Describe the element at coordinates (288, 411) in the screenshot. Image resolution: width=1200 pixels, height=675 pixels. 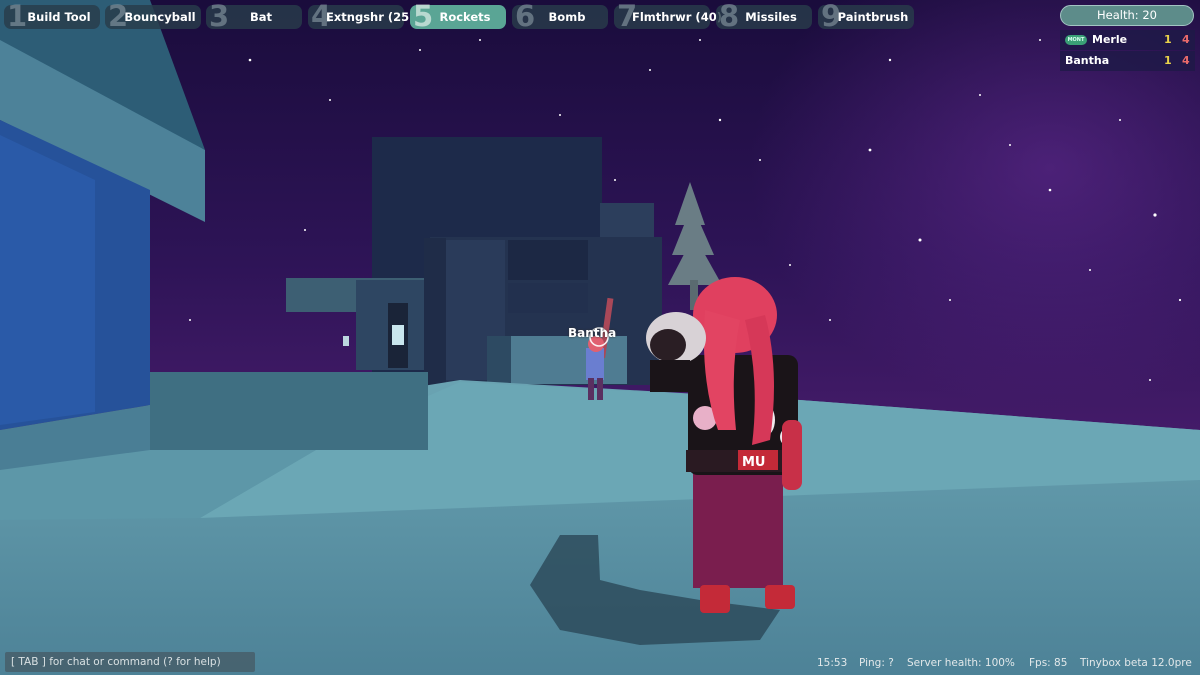
I see `lower-ledge` at that location.